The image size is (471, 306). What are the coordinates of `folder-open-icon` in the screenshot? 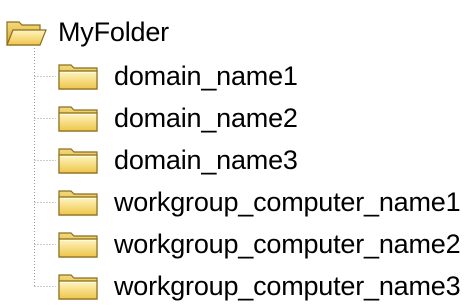 It's located at (26, 33).